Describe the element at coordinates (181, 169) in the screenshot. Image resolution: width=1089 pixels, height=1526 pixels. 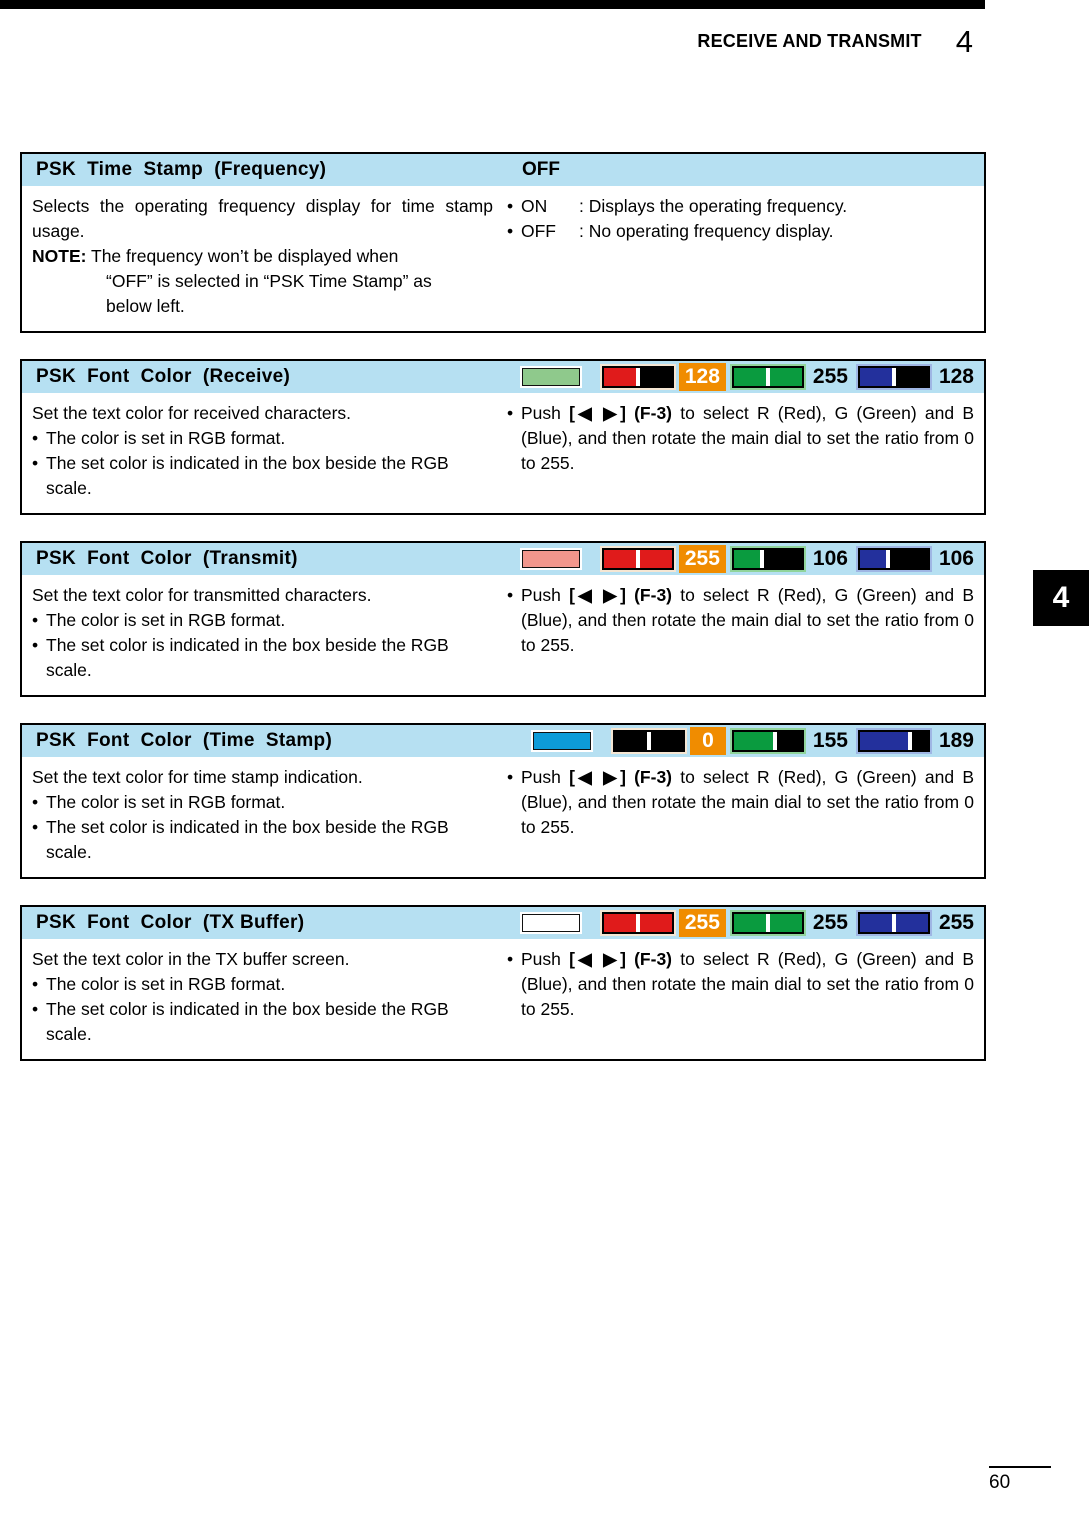
I see `section-title: PSK Time Stamp (Frequency)` at that location.